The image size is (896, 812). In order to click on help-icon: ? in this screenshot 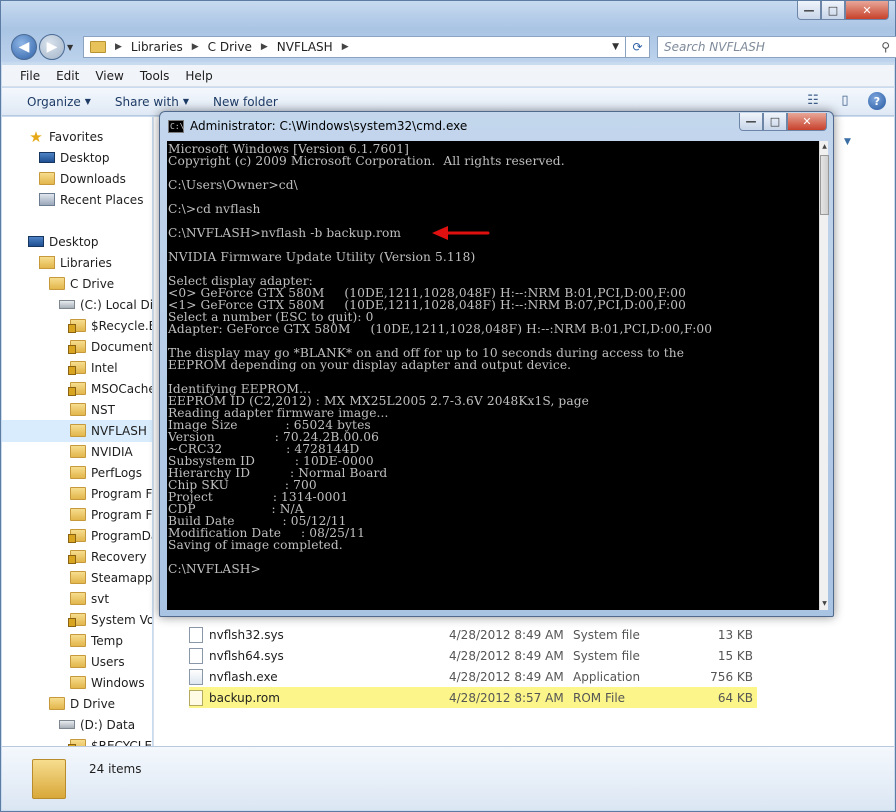, I will do `click(877, 101)`.